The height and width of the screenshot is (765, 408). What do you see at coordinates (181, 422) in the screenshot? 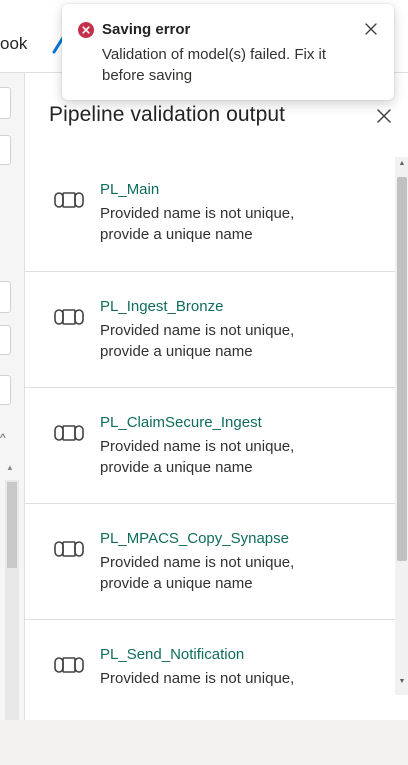
I see `pipeline-link: PL_ClaimSecure_Ingest` at bounding box center [181, 422].